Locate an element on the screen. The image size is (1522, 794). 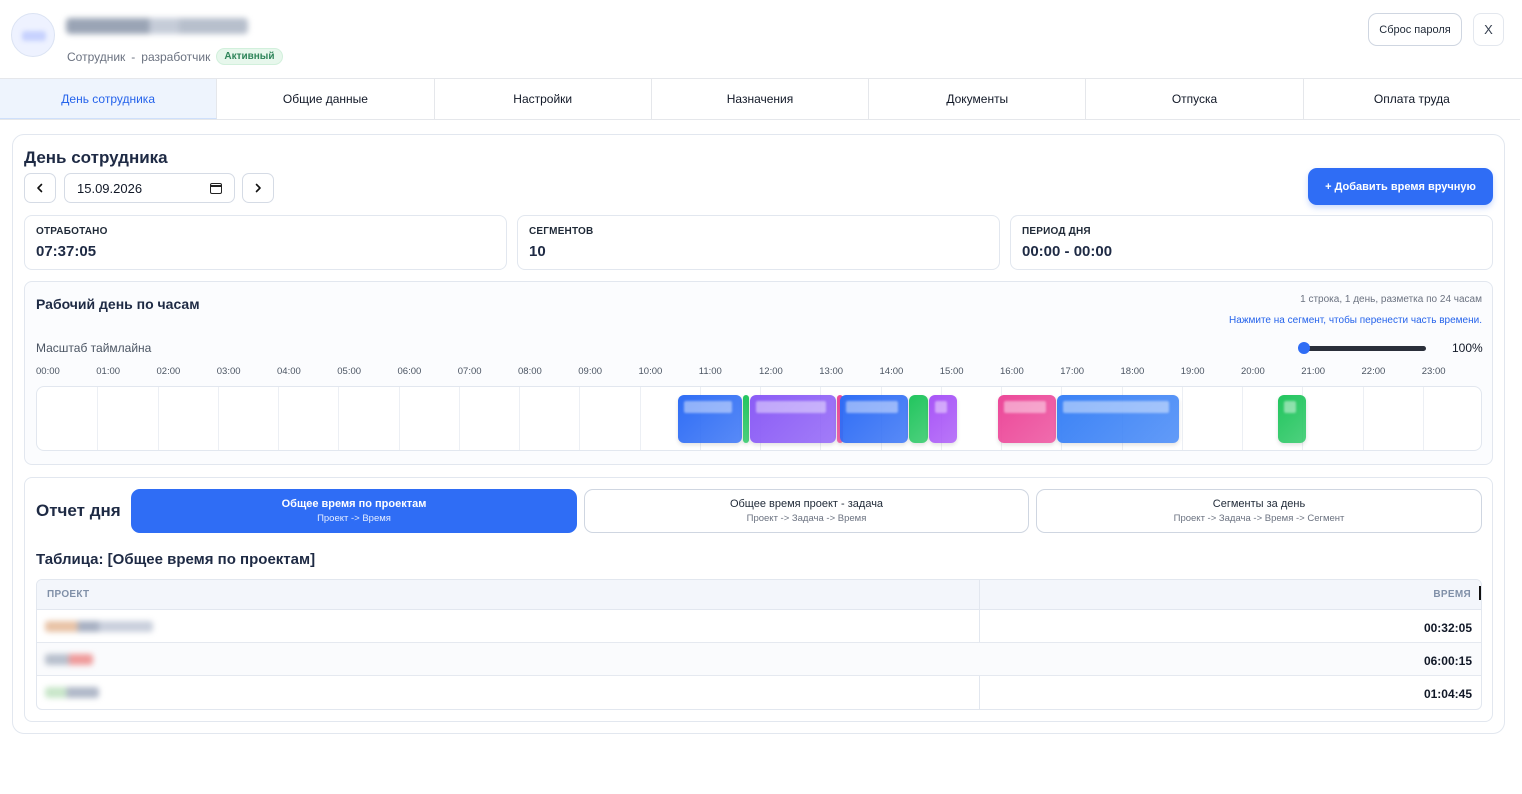
hour-label: 10:00 is located at coordinates (650, 371).